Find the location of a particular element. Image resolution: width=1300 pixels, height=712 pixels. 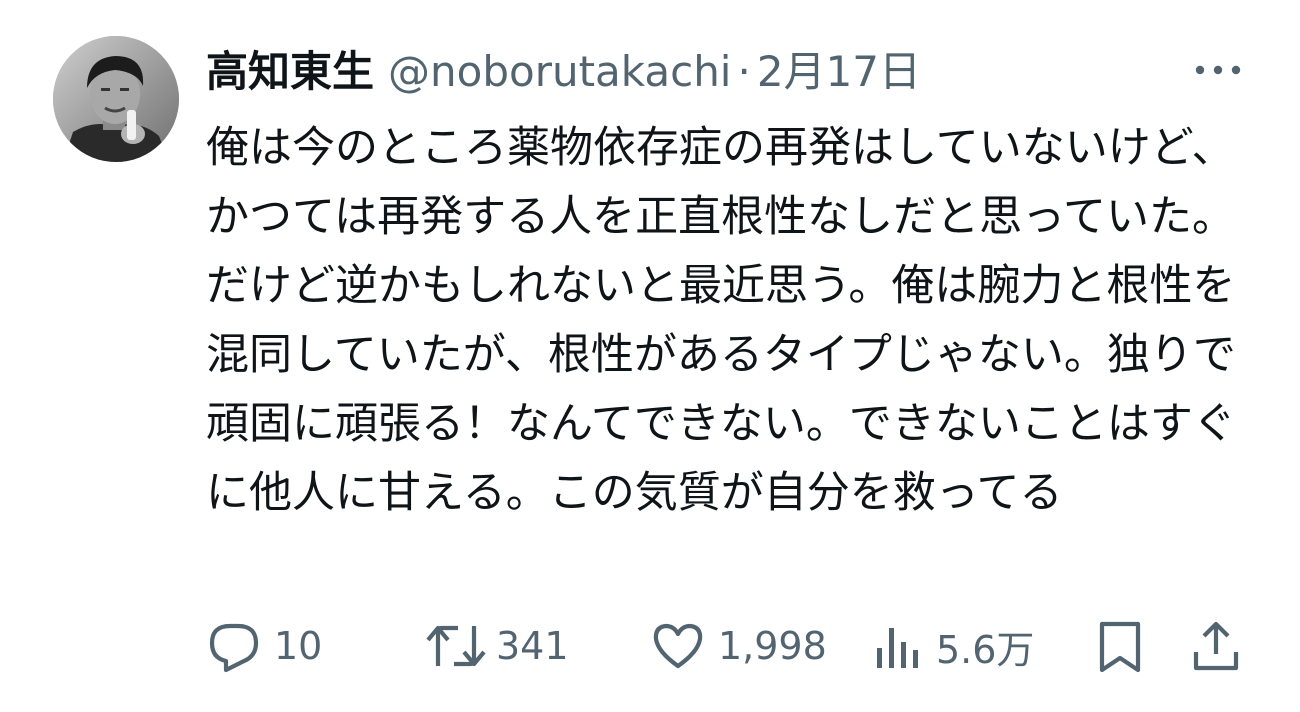

more-options-button is located at coordinates (1218, 70).